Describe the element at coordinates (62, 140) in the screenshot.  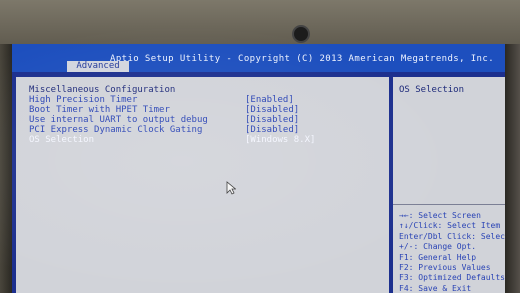
I see `option-label: OS Selection` at that location.